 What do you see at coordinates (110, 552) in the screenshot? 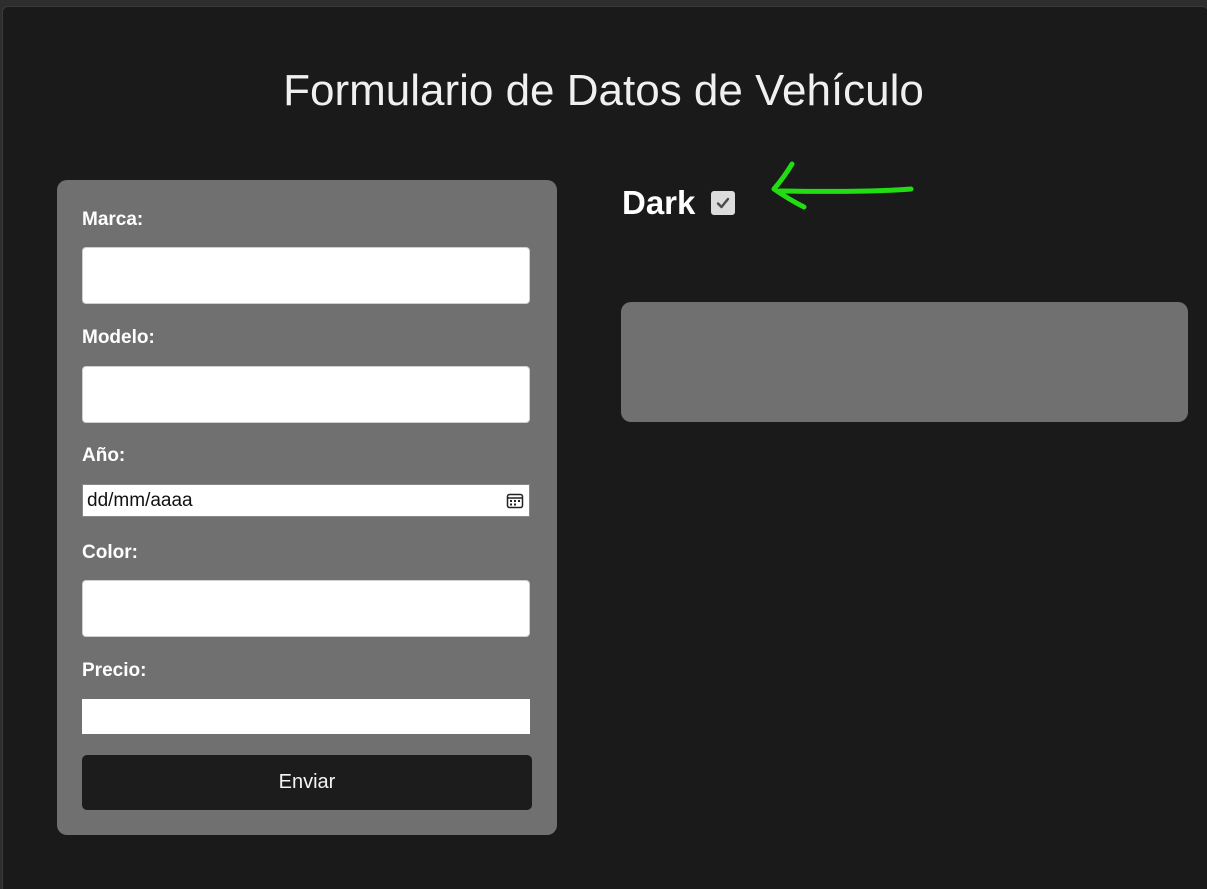
I see `color-label: Color:` at bounding box center [110, 552].